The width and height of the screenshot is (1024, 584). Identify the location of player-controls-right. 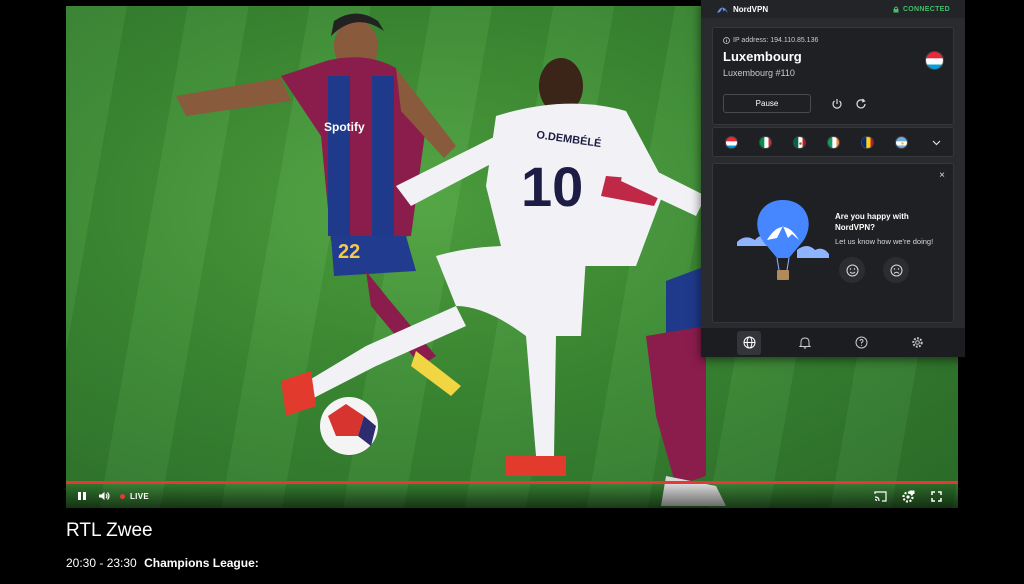
(911, 496).